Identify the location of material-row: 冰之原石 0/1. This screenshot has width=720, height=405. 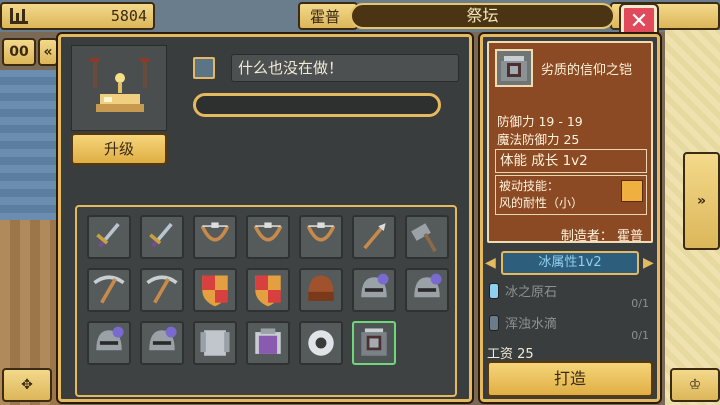
(571, 297).